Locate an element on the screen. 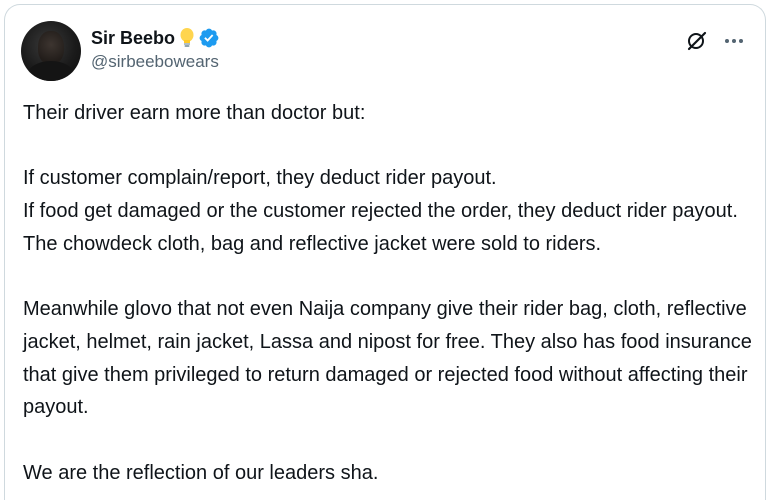 The image size is (770, 500). author-handle: @sirbeebowears is located at coordinates (155, 62).